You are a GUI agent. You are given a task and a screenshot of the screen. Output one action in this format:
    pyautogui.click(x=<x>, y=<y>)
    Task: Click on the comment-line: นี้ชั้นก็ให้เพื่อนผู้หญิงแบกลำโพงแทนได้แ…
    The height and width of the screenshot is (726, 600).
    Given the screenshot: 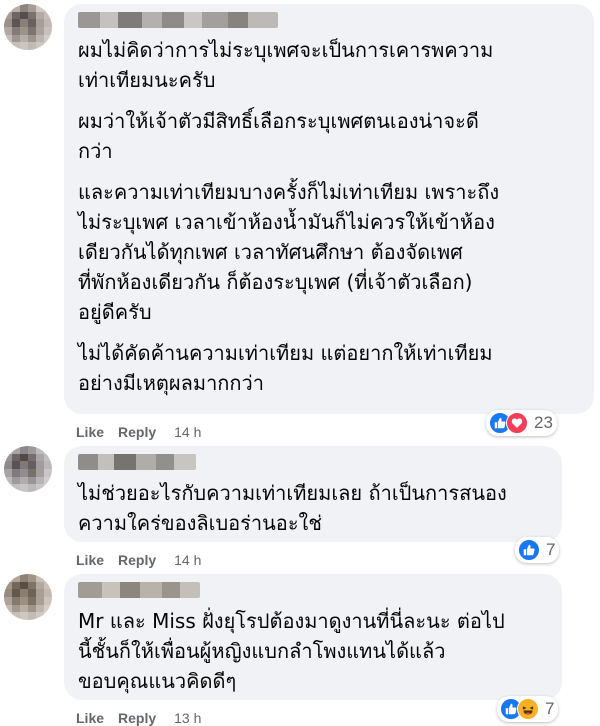 What is the action you would take?
    pyautogui.click(x=262, y=651)
    